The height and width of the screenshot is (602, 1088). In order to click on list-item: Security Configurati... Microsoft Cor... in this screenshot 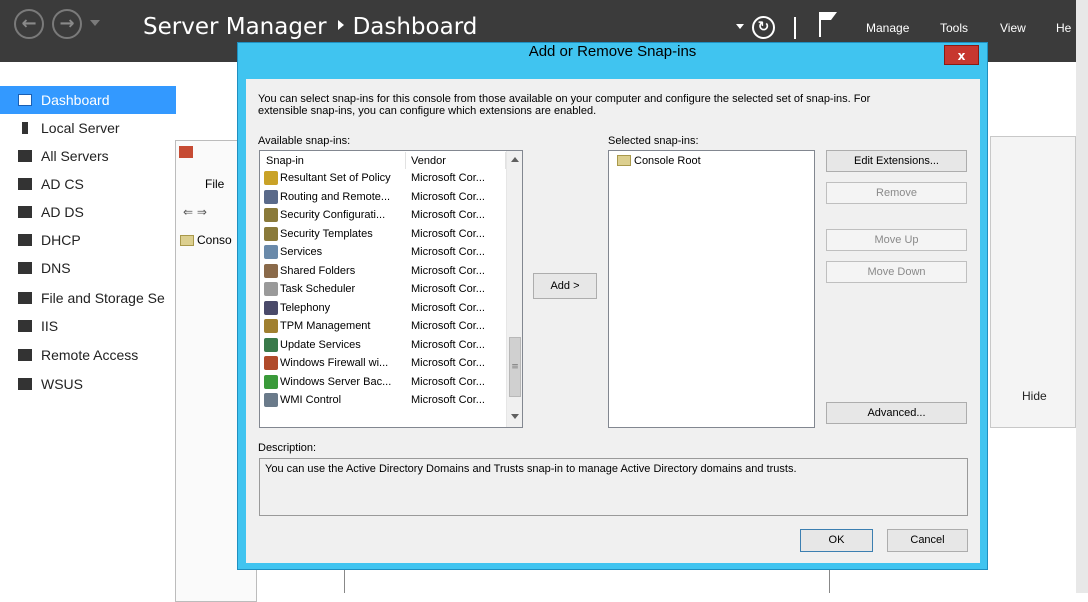, I will do `click(383, 215)`.